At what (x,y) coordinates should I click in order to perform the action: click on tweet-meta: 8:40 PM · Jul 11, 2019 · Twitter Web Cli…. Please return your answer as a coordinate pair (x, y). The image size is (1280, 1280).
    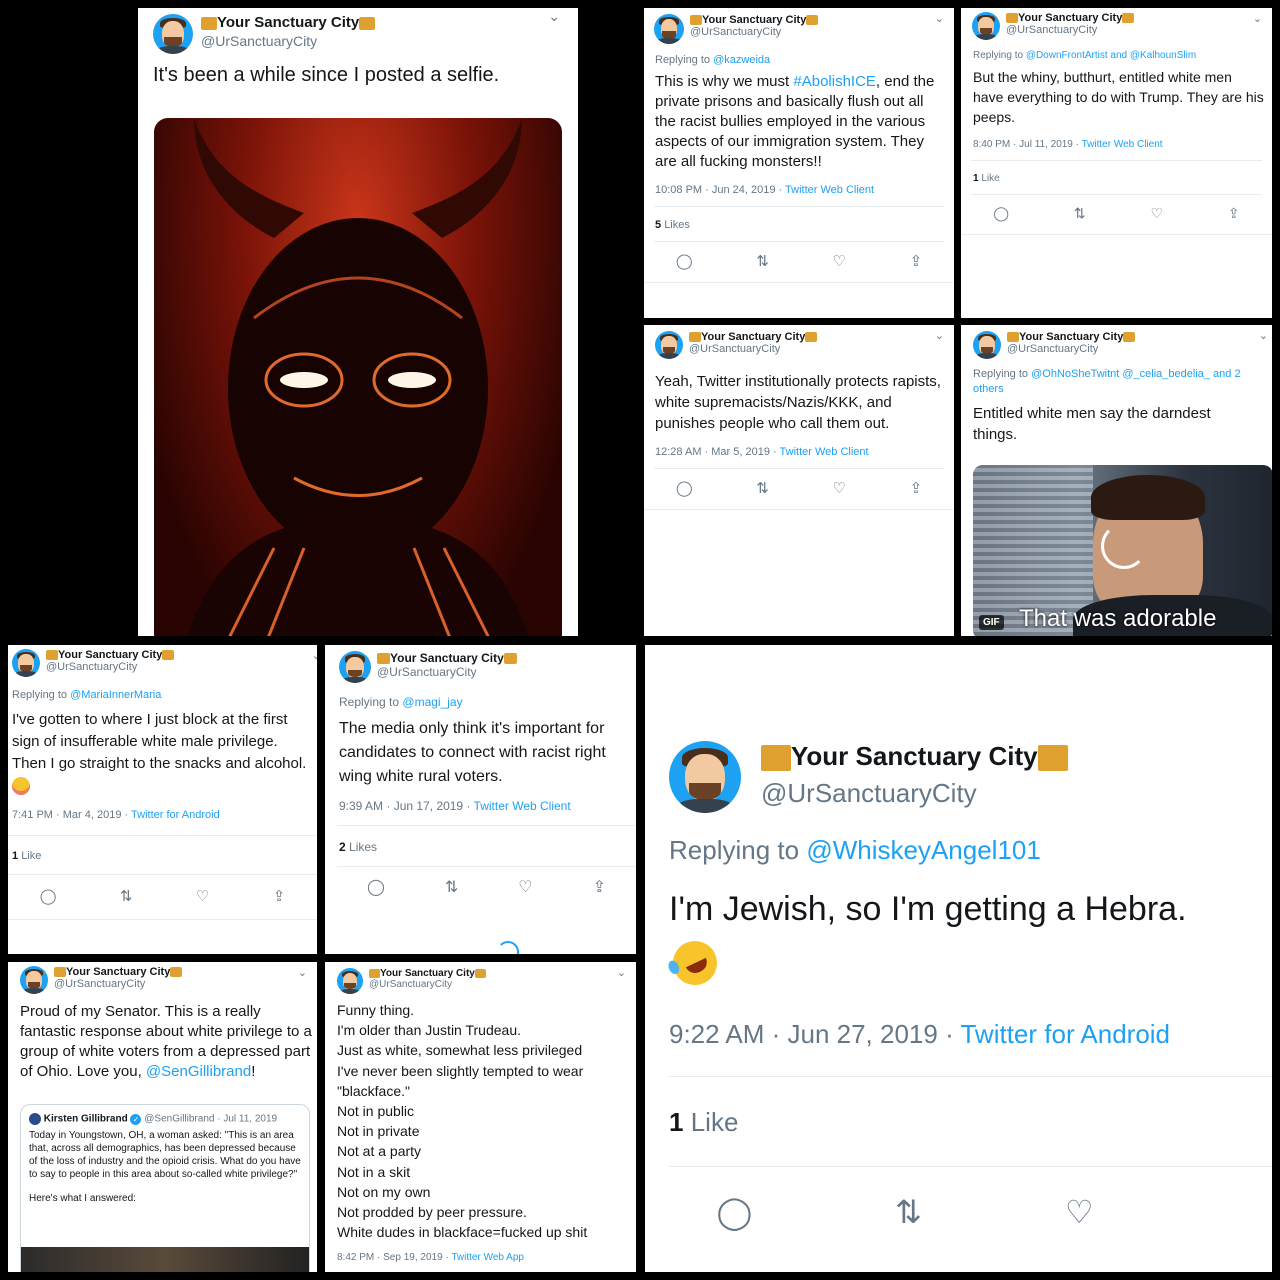
    Looking at the image, I should click on (1122, 144).